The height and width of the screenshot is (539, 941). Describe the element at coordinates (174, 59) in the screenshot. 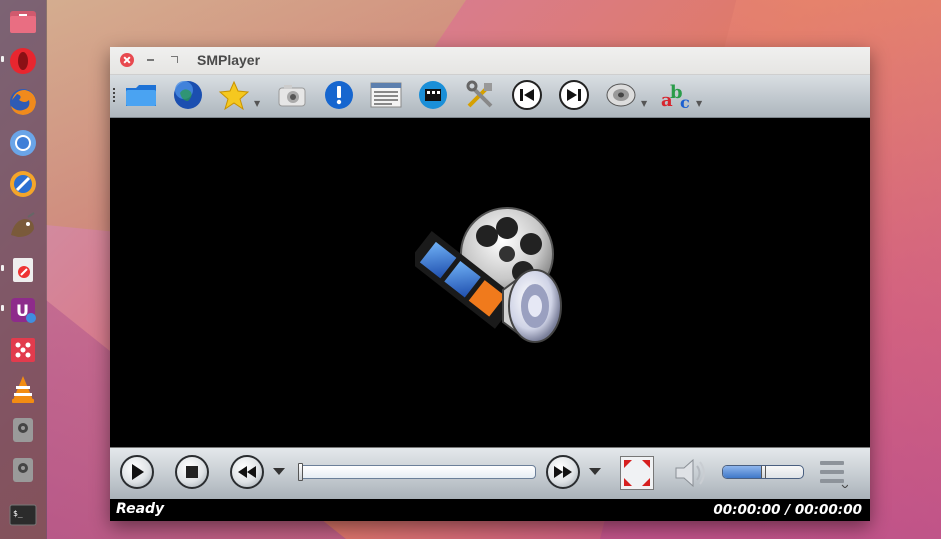

I see `maximize-icon` at that location.